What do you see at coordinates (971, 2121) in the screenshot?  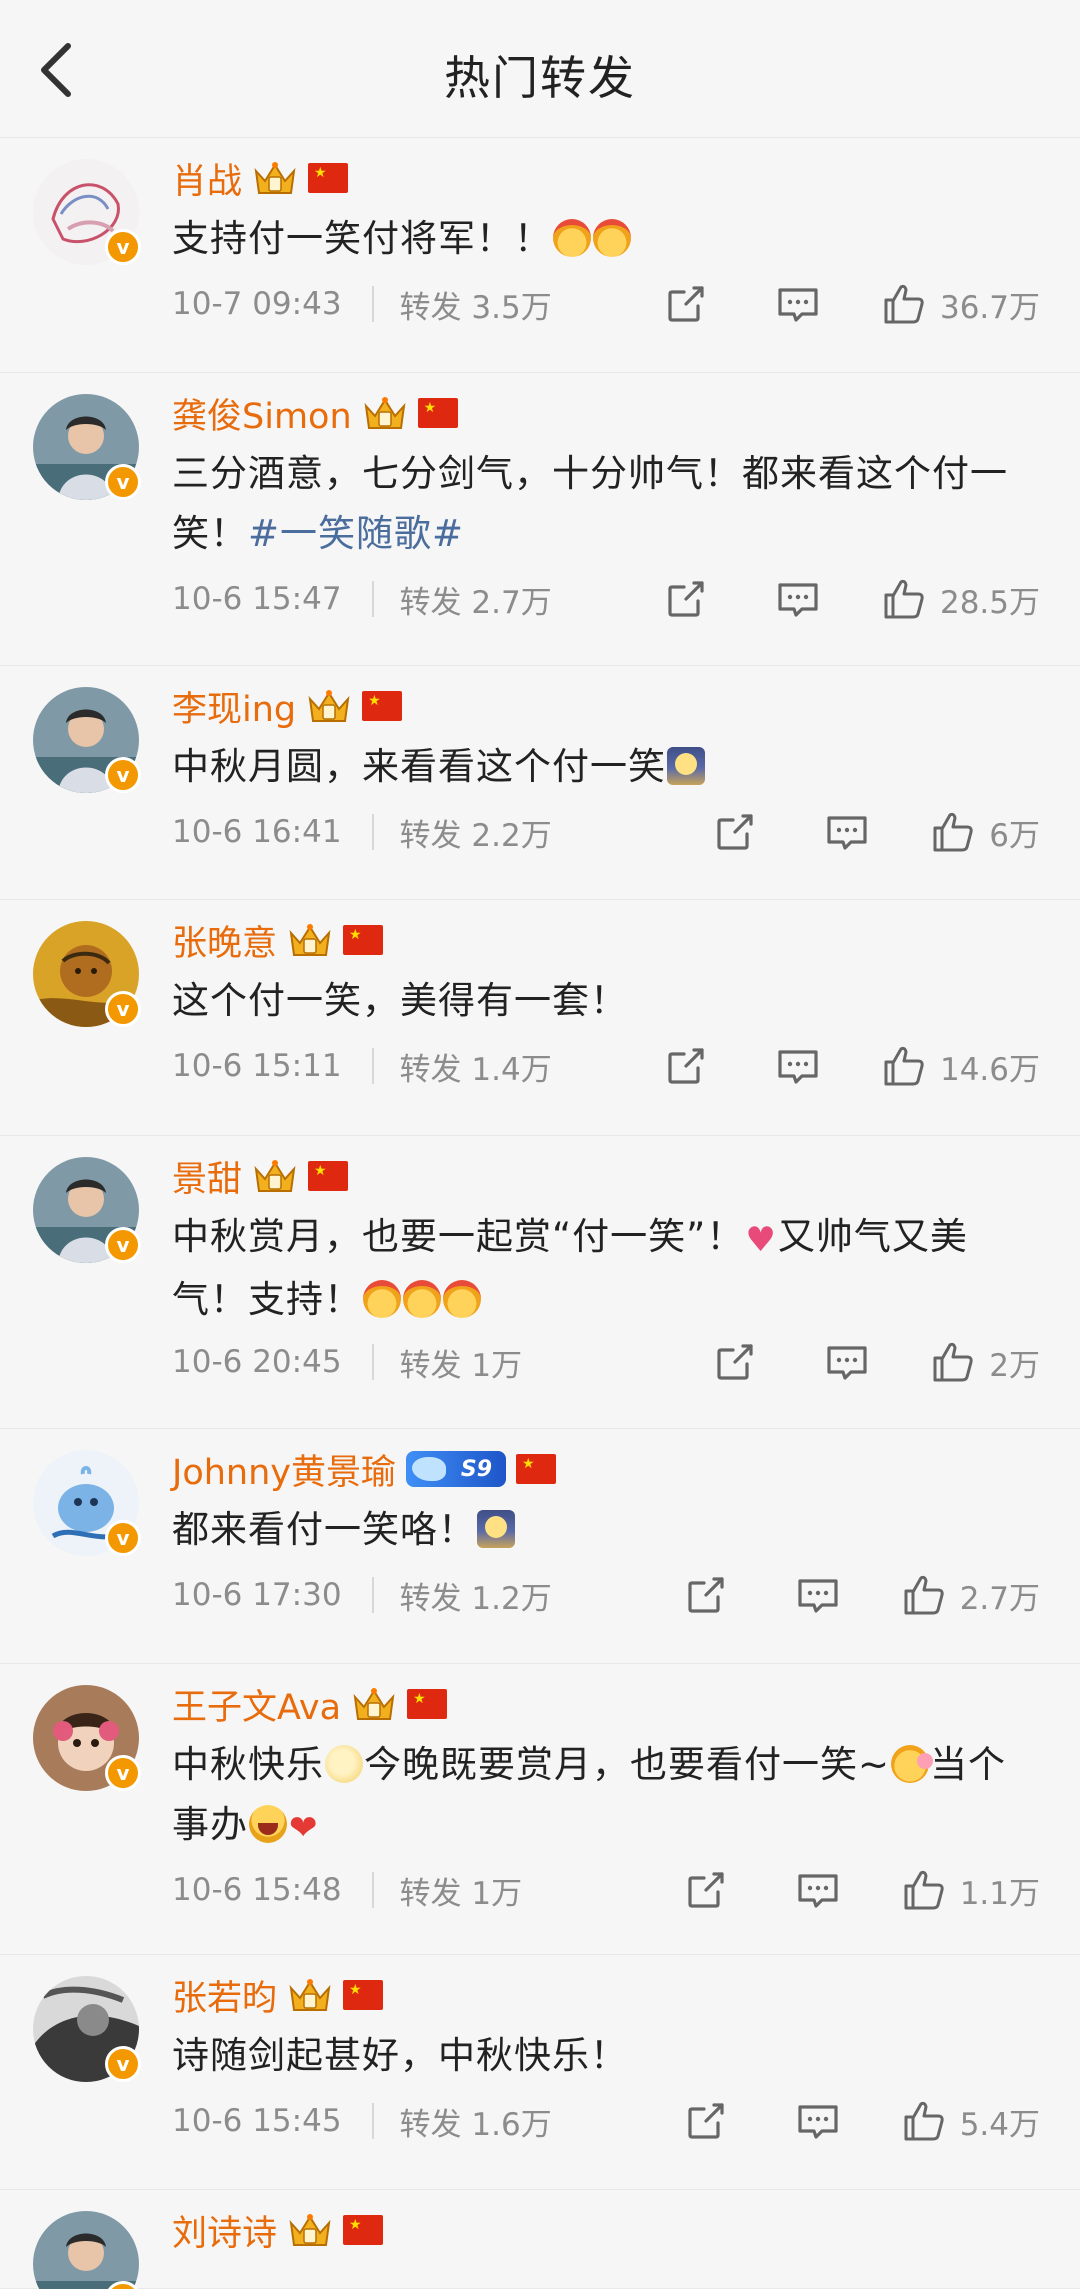 I see `like-button: 5.4万` at bounding box center [971, 2121].